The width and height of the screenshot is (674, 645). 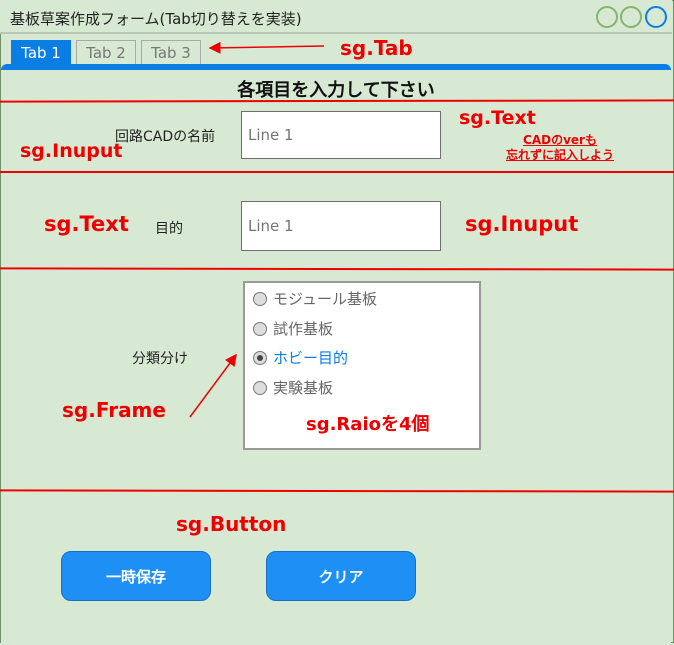 I want to click on tab-arrow, so click(x=266, y=47).